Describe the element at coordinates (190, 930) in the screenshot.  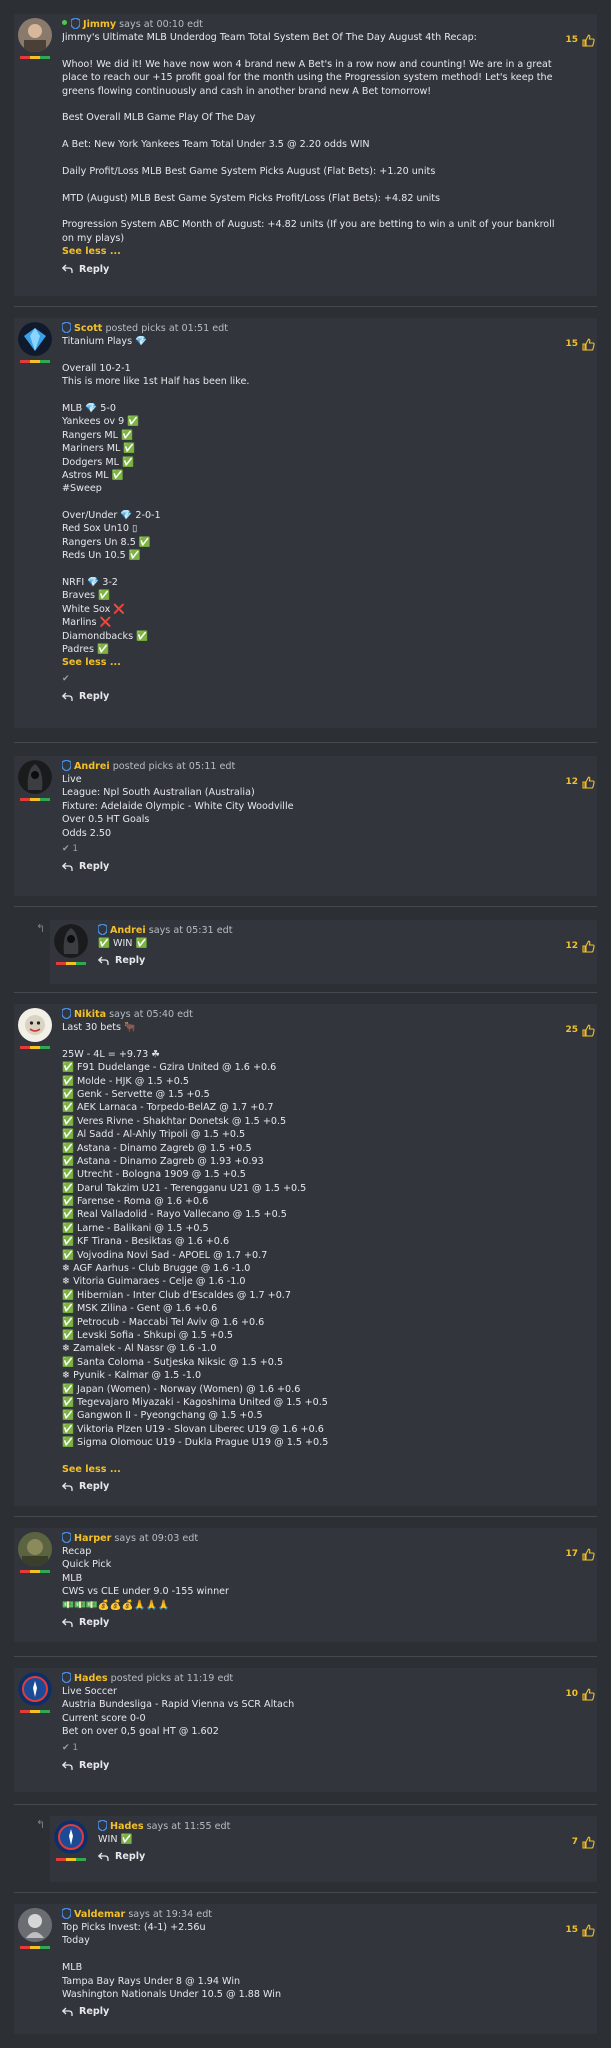
I see `post-meta: says at 05:31 edt` at that location.